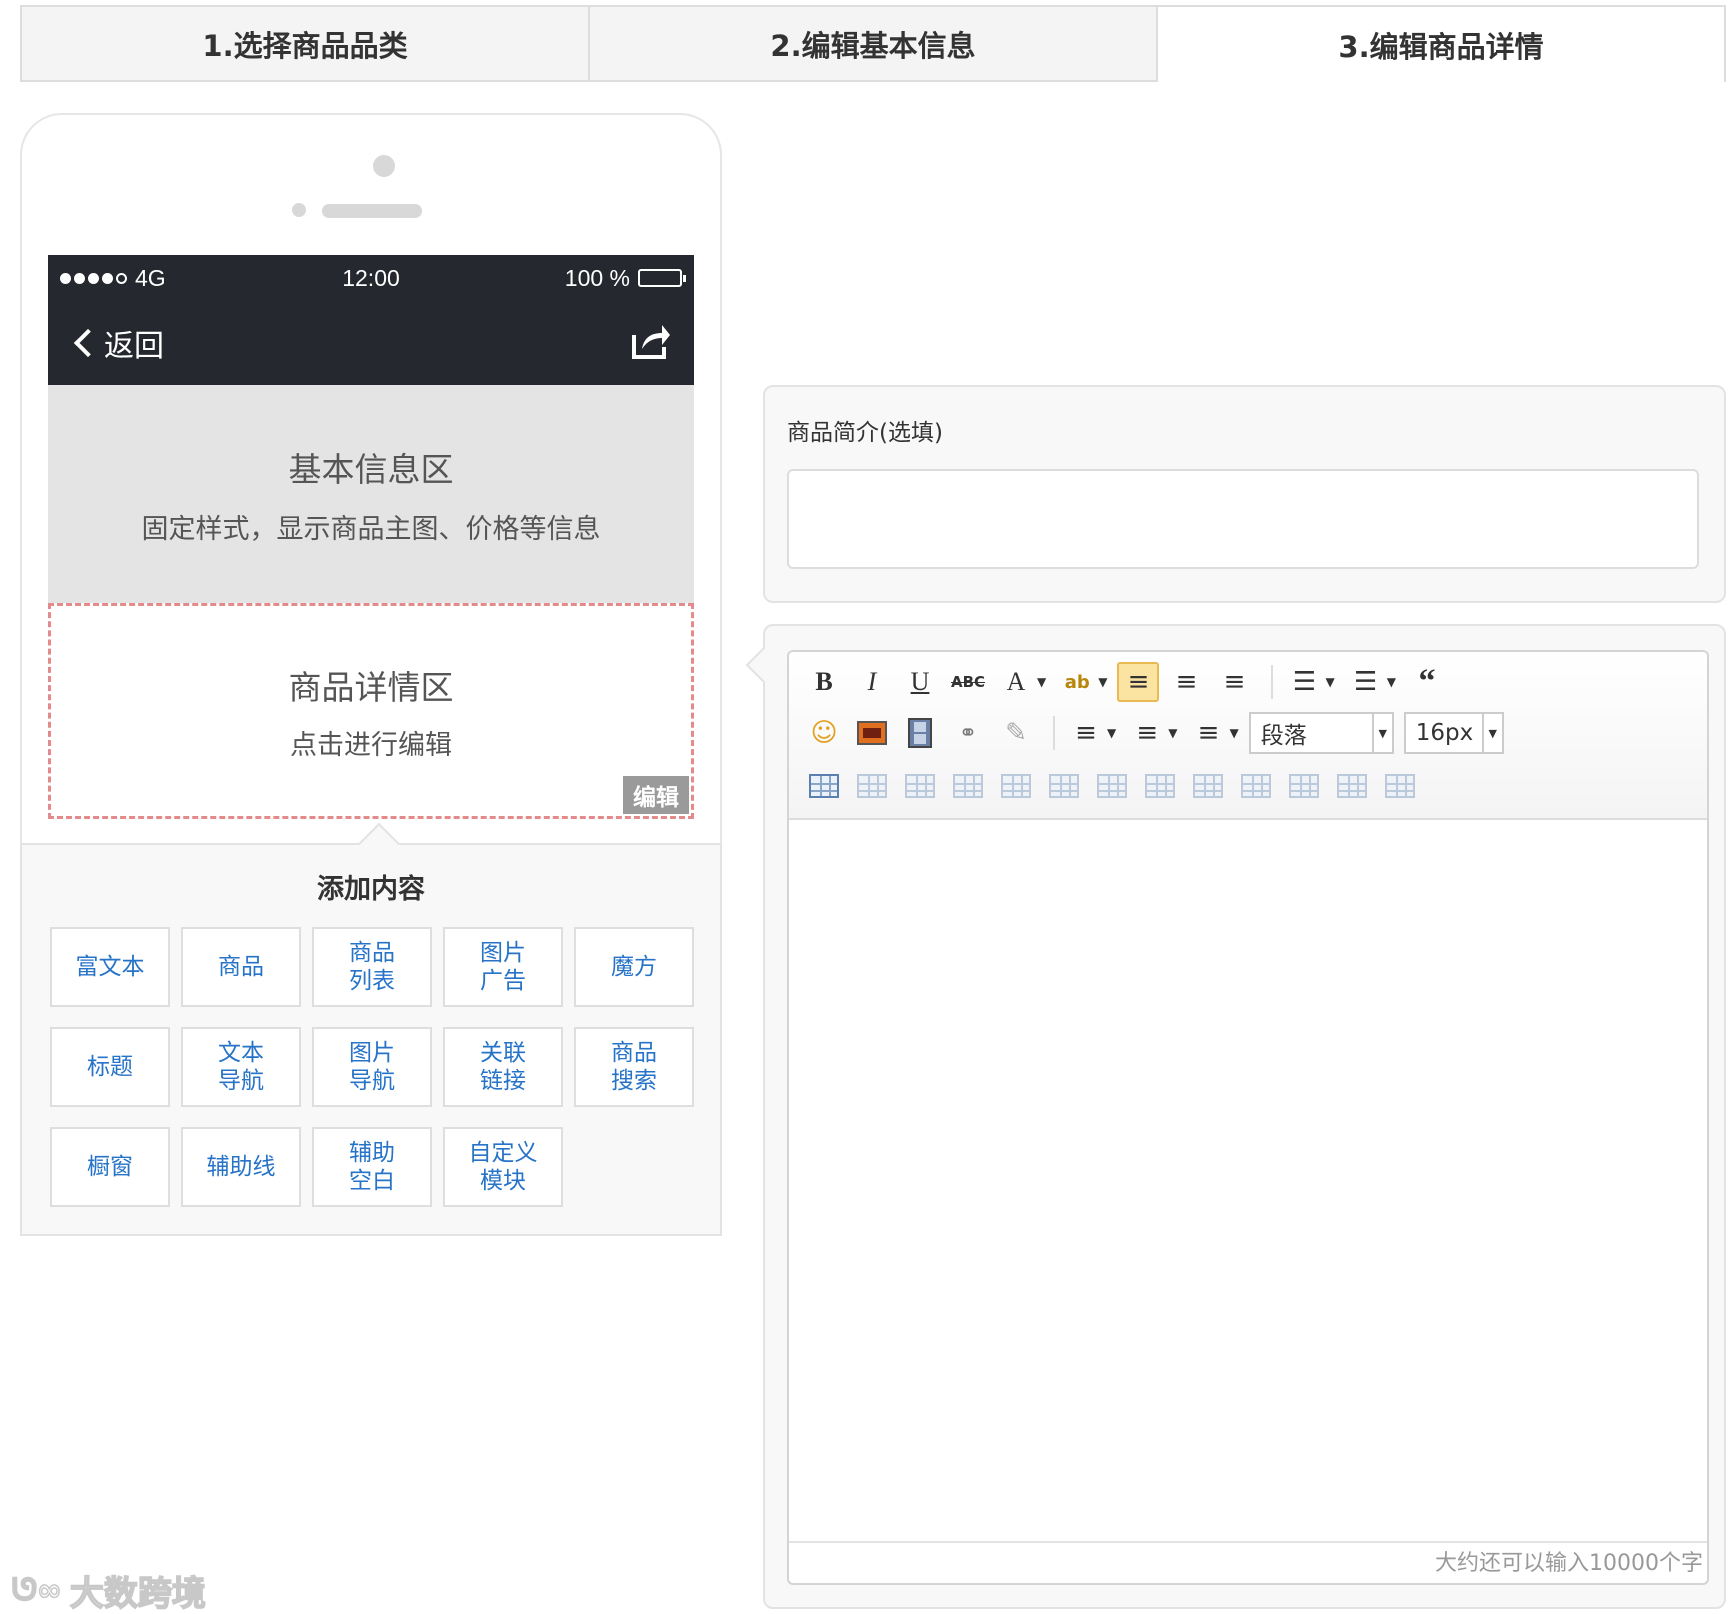 This screenshot has height=1614, width=1736. I want to click on step-edit-basic-info: 2.编辑基本信息, so click(872, 43).